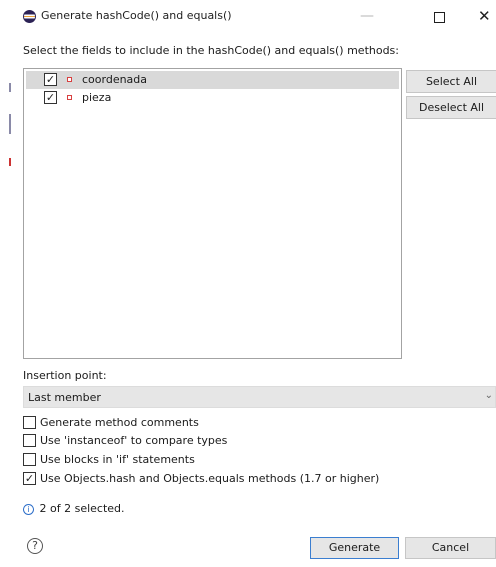 This screenshot has height=567, width=496. What do you see at coordinates (97, 97) in the screenshot?
I see `field-label: pieza` at bounding box center [97, 97].